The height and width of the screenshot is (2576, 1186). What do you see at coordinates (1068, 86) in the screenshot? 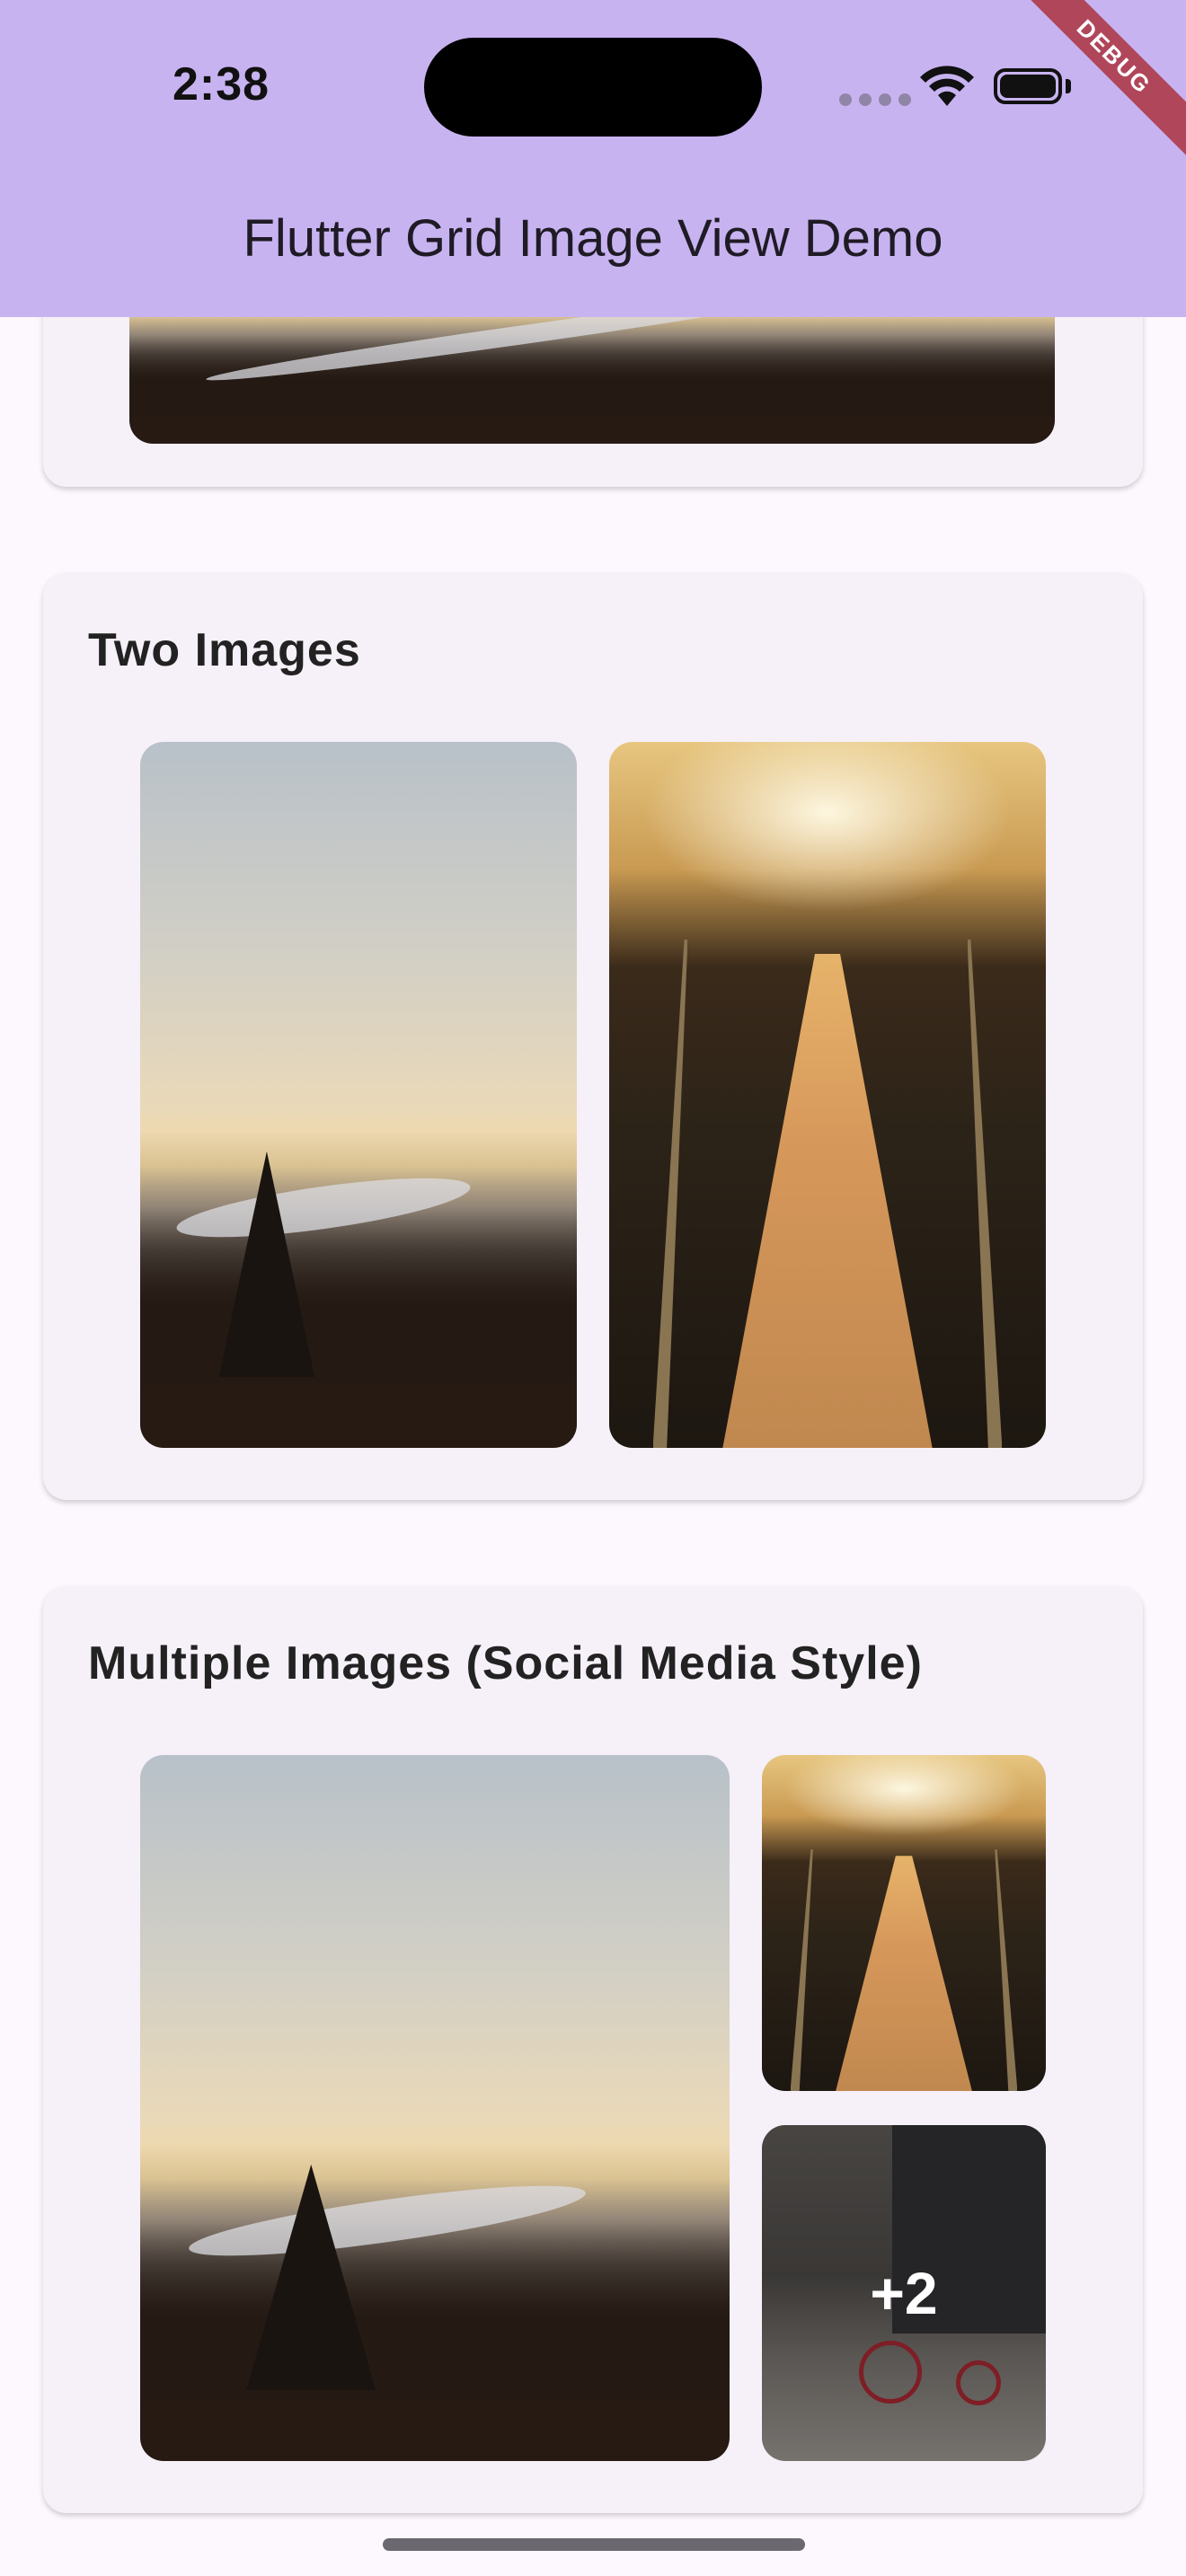
I see `battery-cap` at bounding box center [1068, 86].